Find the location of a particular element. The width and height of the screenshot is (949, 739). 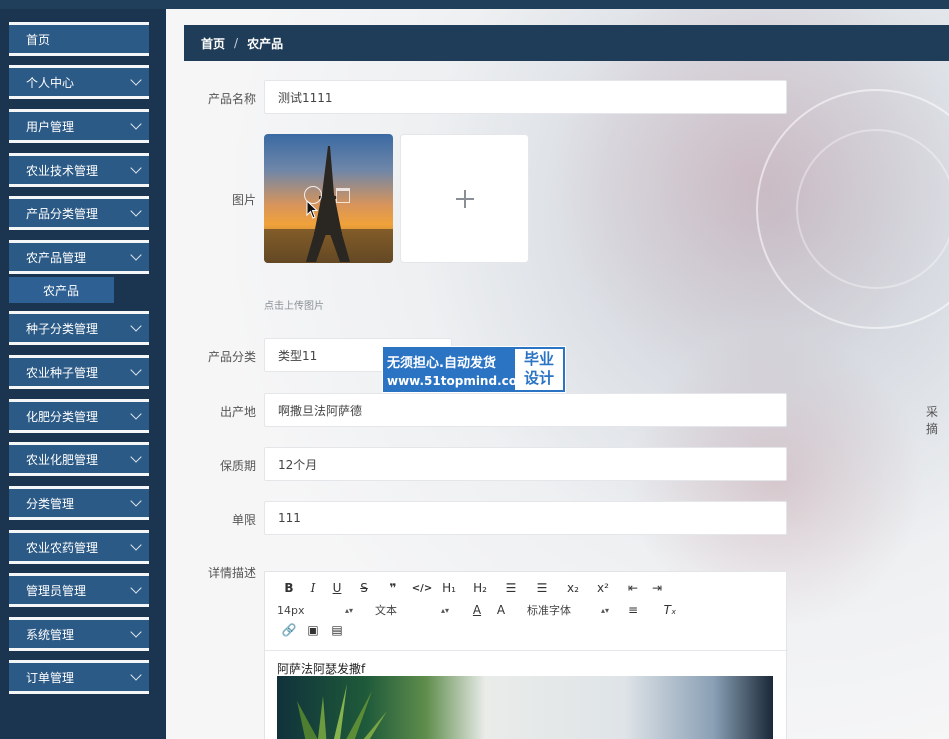

editor-content-image is located at coordinates (525, 707).